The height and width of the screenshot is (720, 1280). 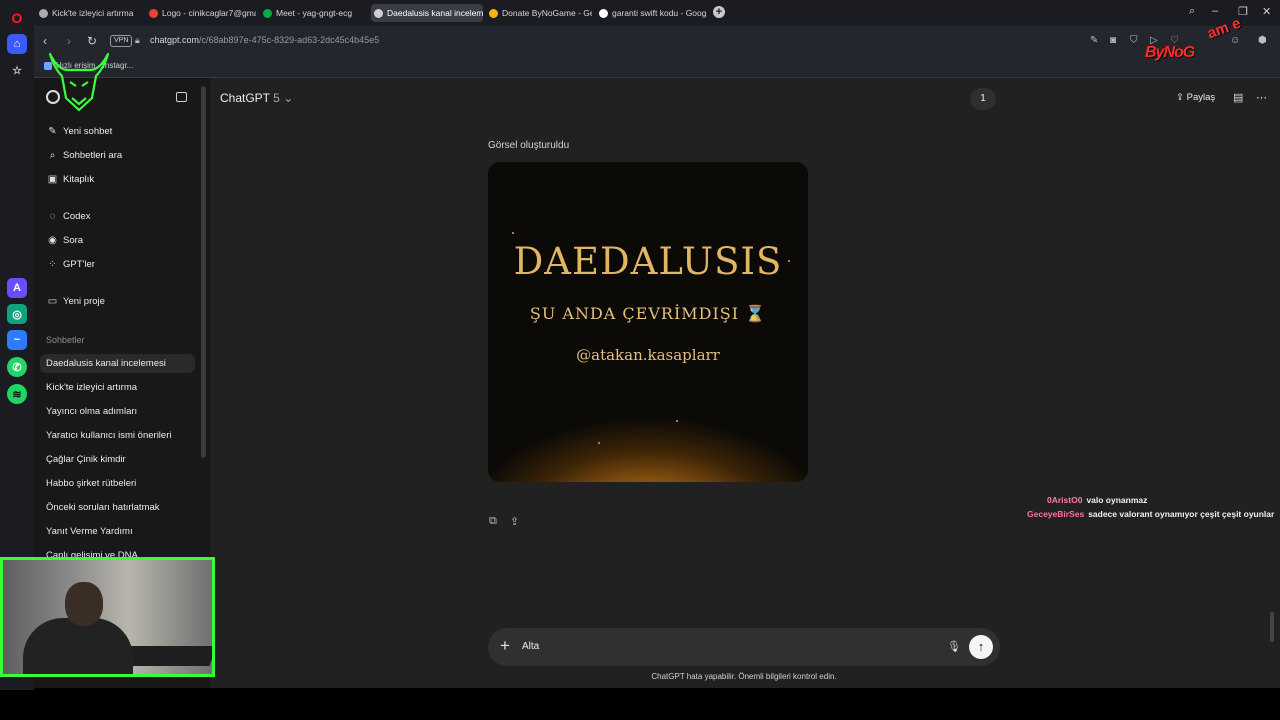 I want to click on chat-item: Çağlar Çinik kimdir, so click(x=86, y=459).